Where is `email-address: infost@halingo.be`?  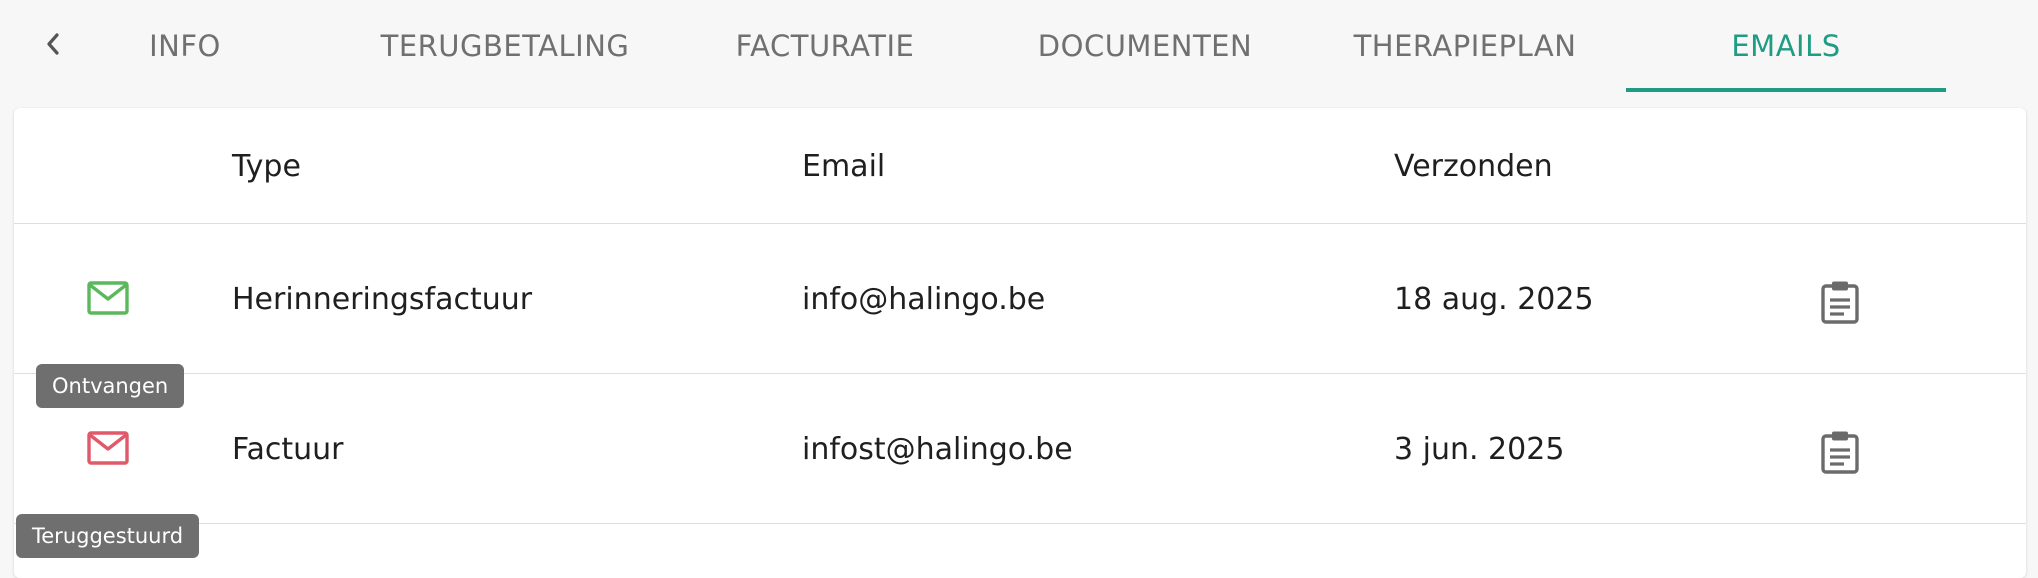
email-address: infost@halingo.be is located at coordinates (937, 449).